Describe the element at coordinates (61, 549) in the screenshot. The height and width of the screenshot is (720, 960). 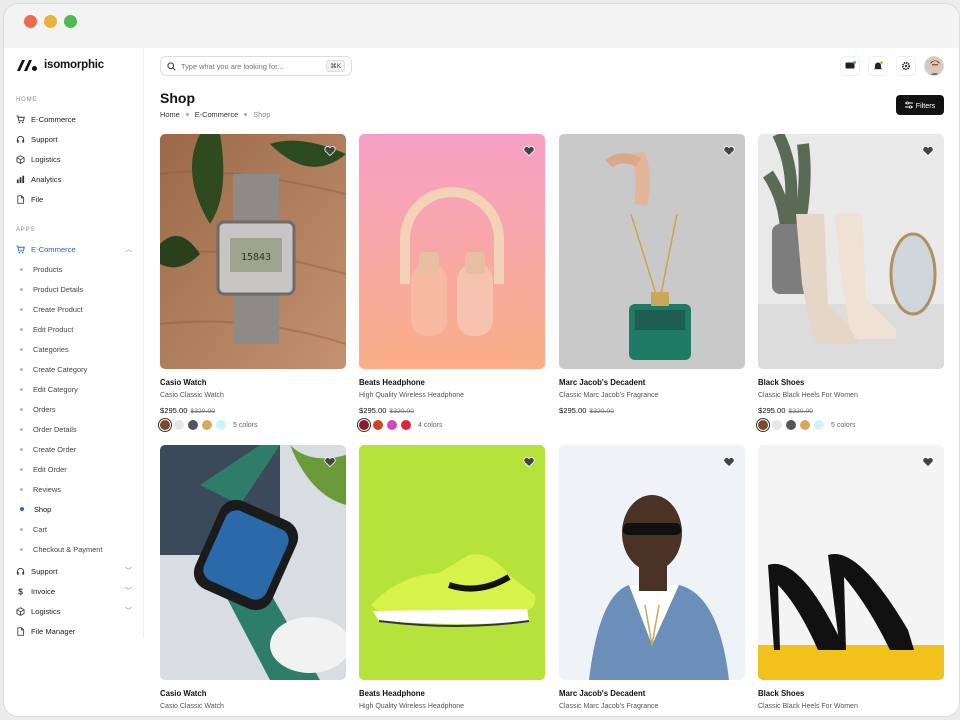
I see `sidebar-subitem-checkout-payment: Checkout & Payment` at that location.